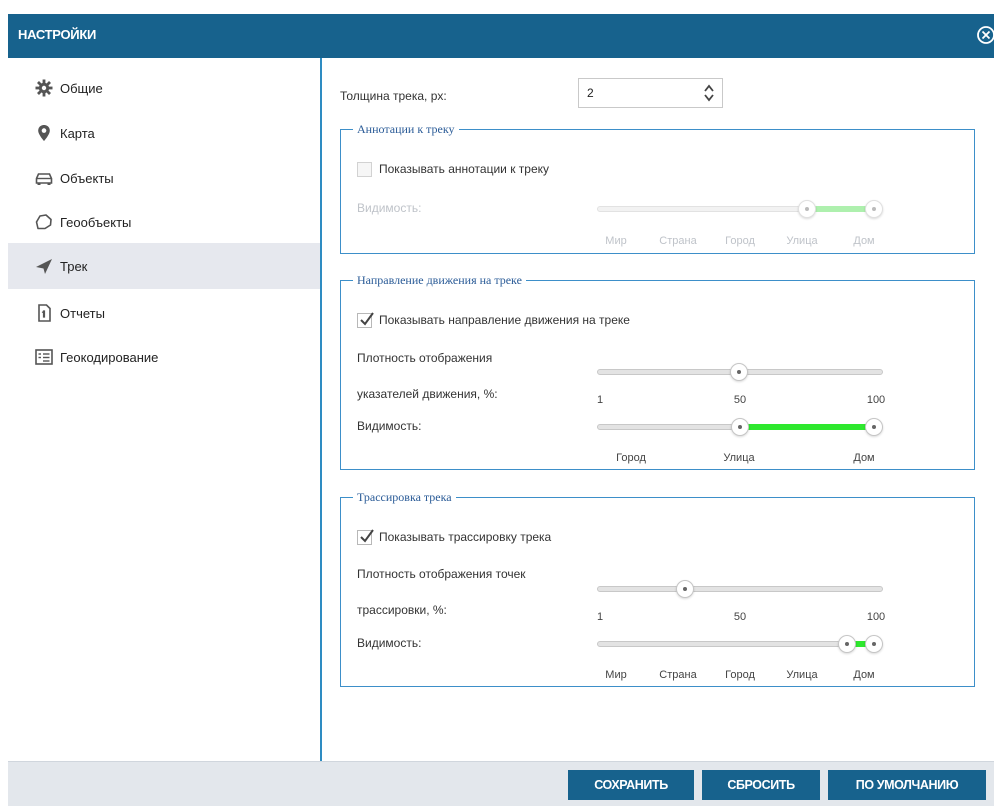  I want to click on map-pin-icon, so click(44, 133).